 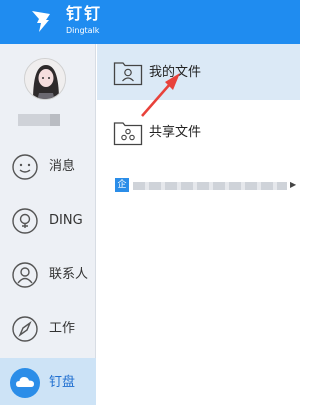 I want to click on username-redacted, so click(x=34, y=120).